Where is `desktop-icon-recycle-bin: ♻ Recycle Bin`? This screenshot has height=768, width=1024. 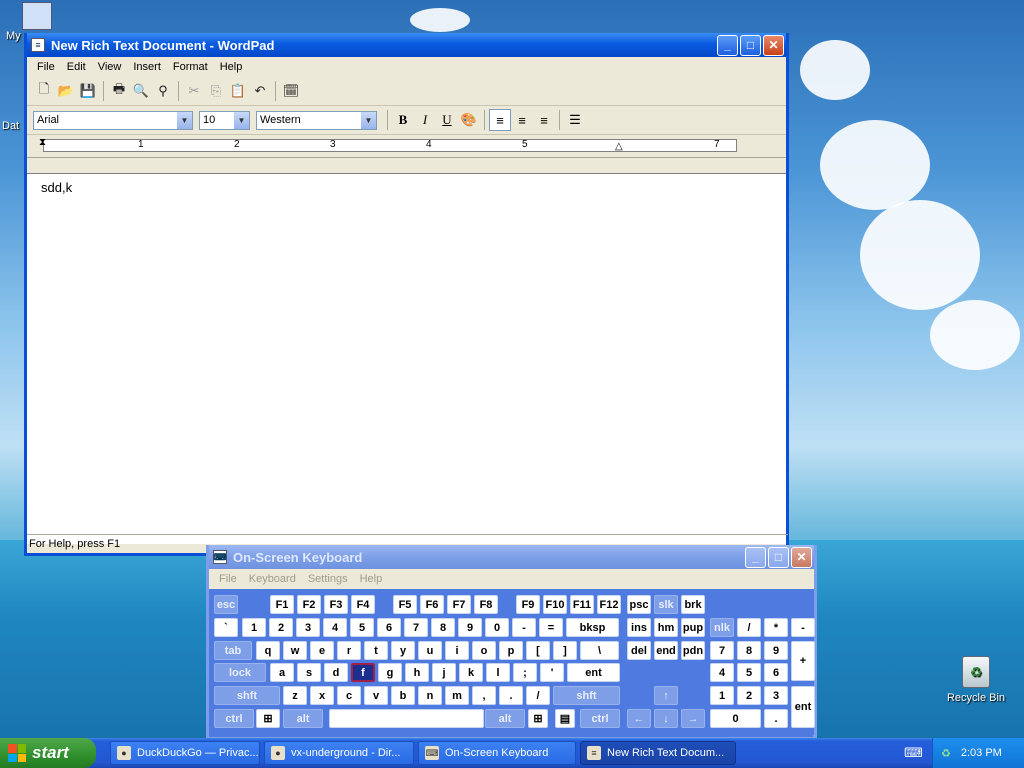 desktop-icon-recycle-bin: ♻ Recycle Bin is located at coordinates (976, 680).